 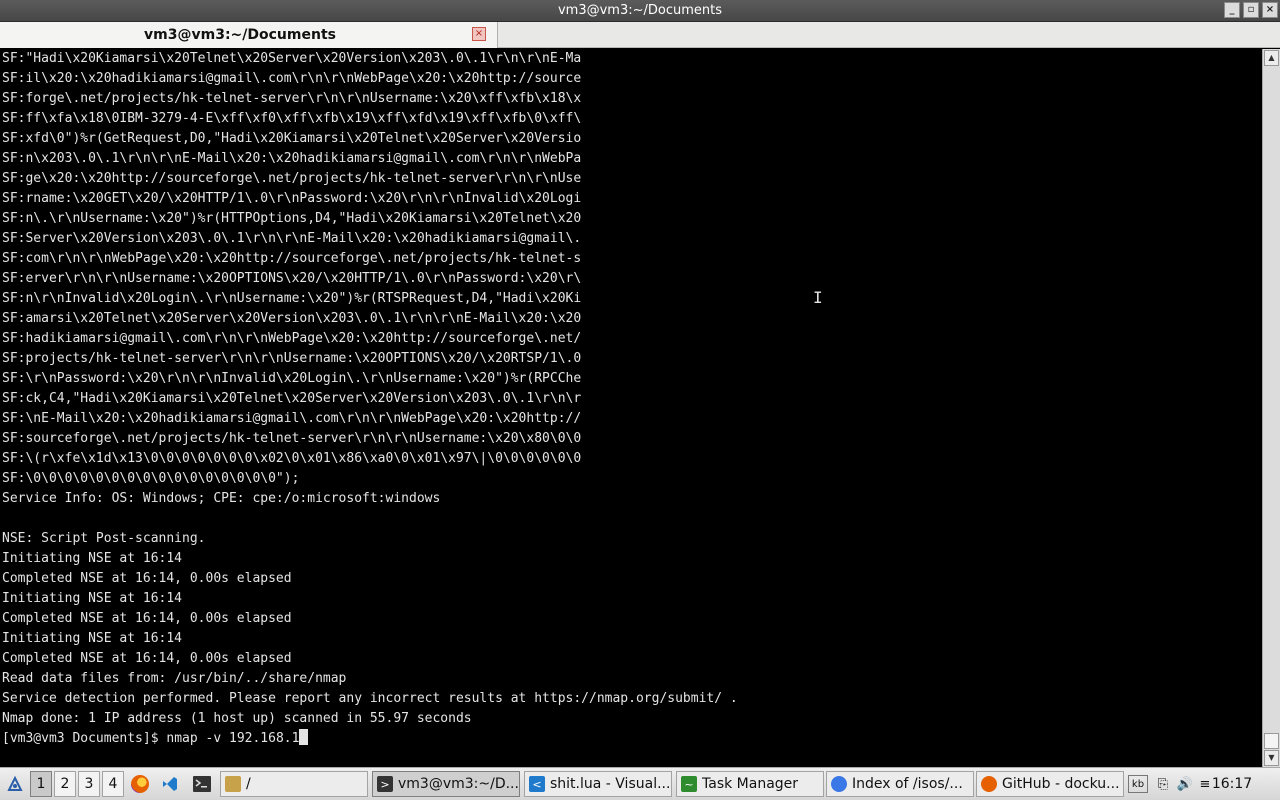 What do you see at coordinates (1232, 784) in the screenshot?
I see `clock: 16:17` at bounding box center [1232, 784].